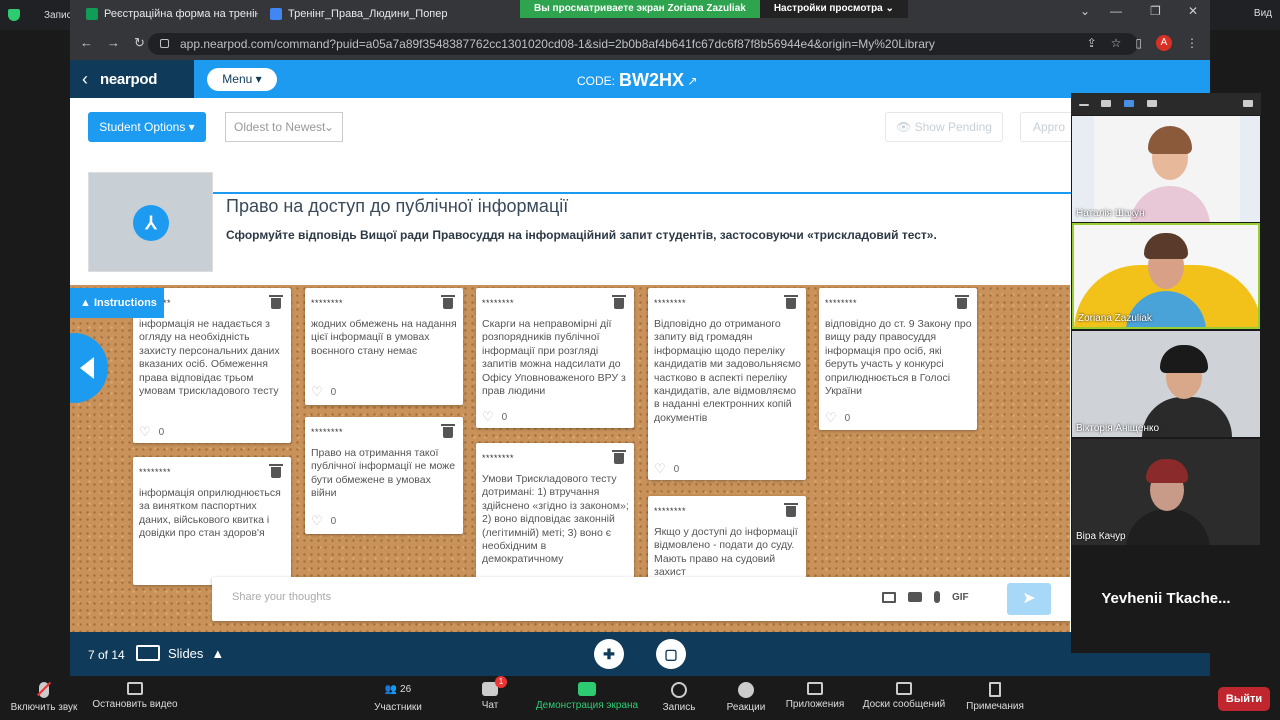 This screenshot has width=1280, height=720. Describe the element at coordinates (609, 654) in the screenshot. I see `puzzle-icon: ✚` at that location.